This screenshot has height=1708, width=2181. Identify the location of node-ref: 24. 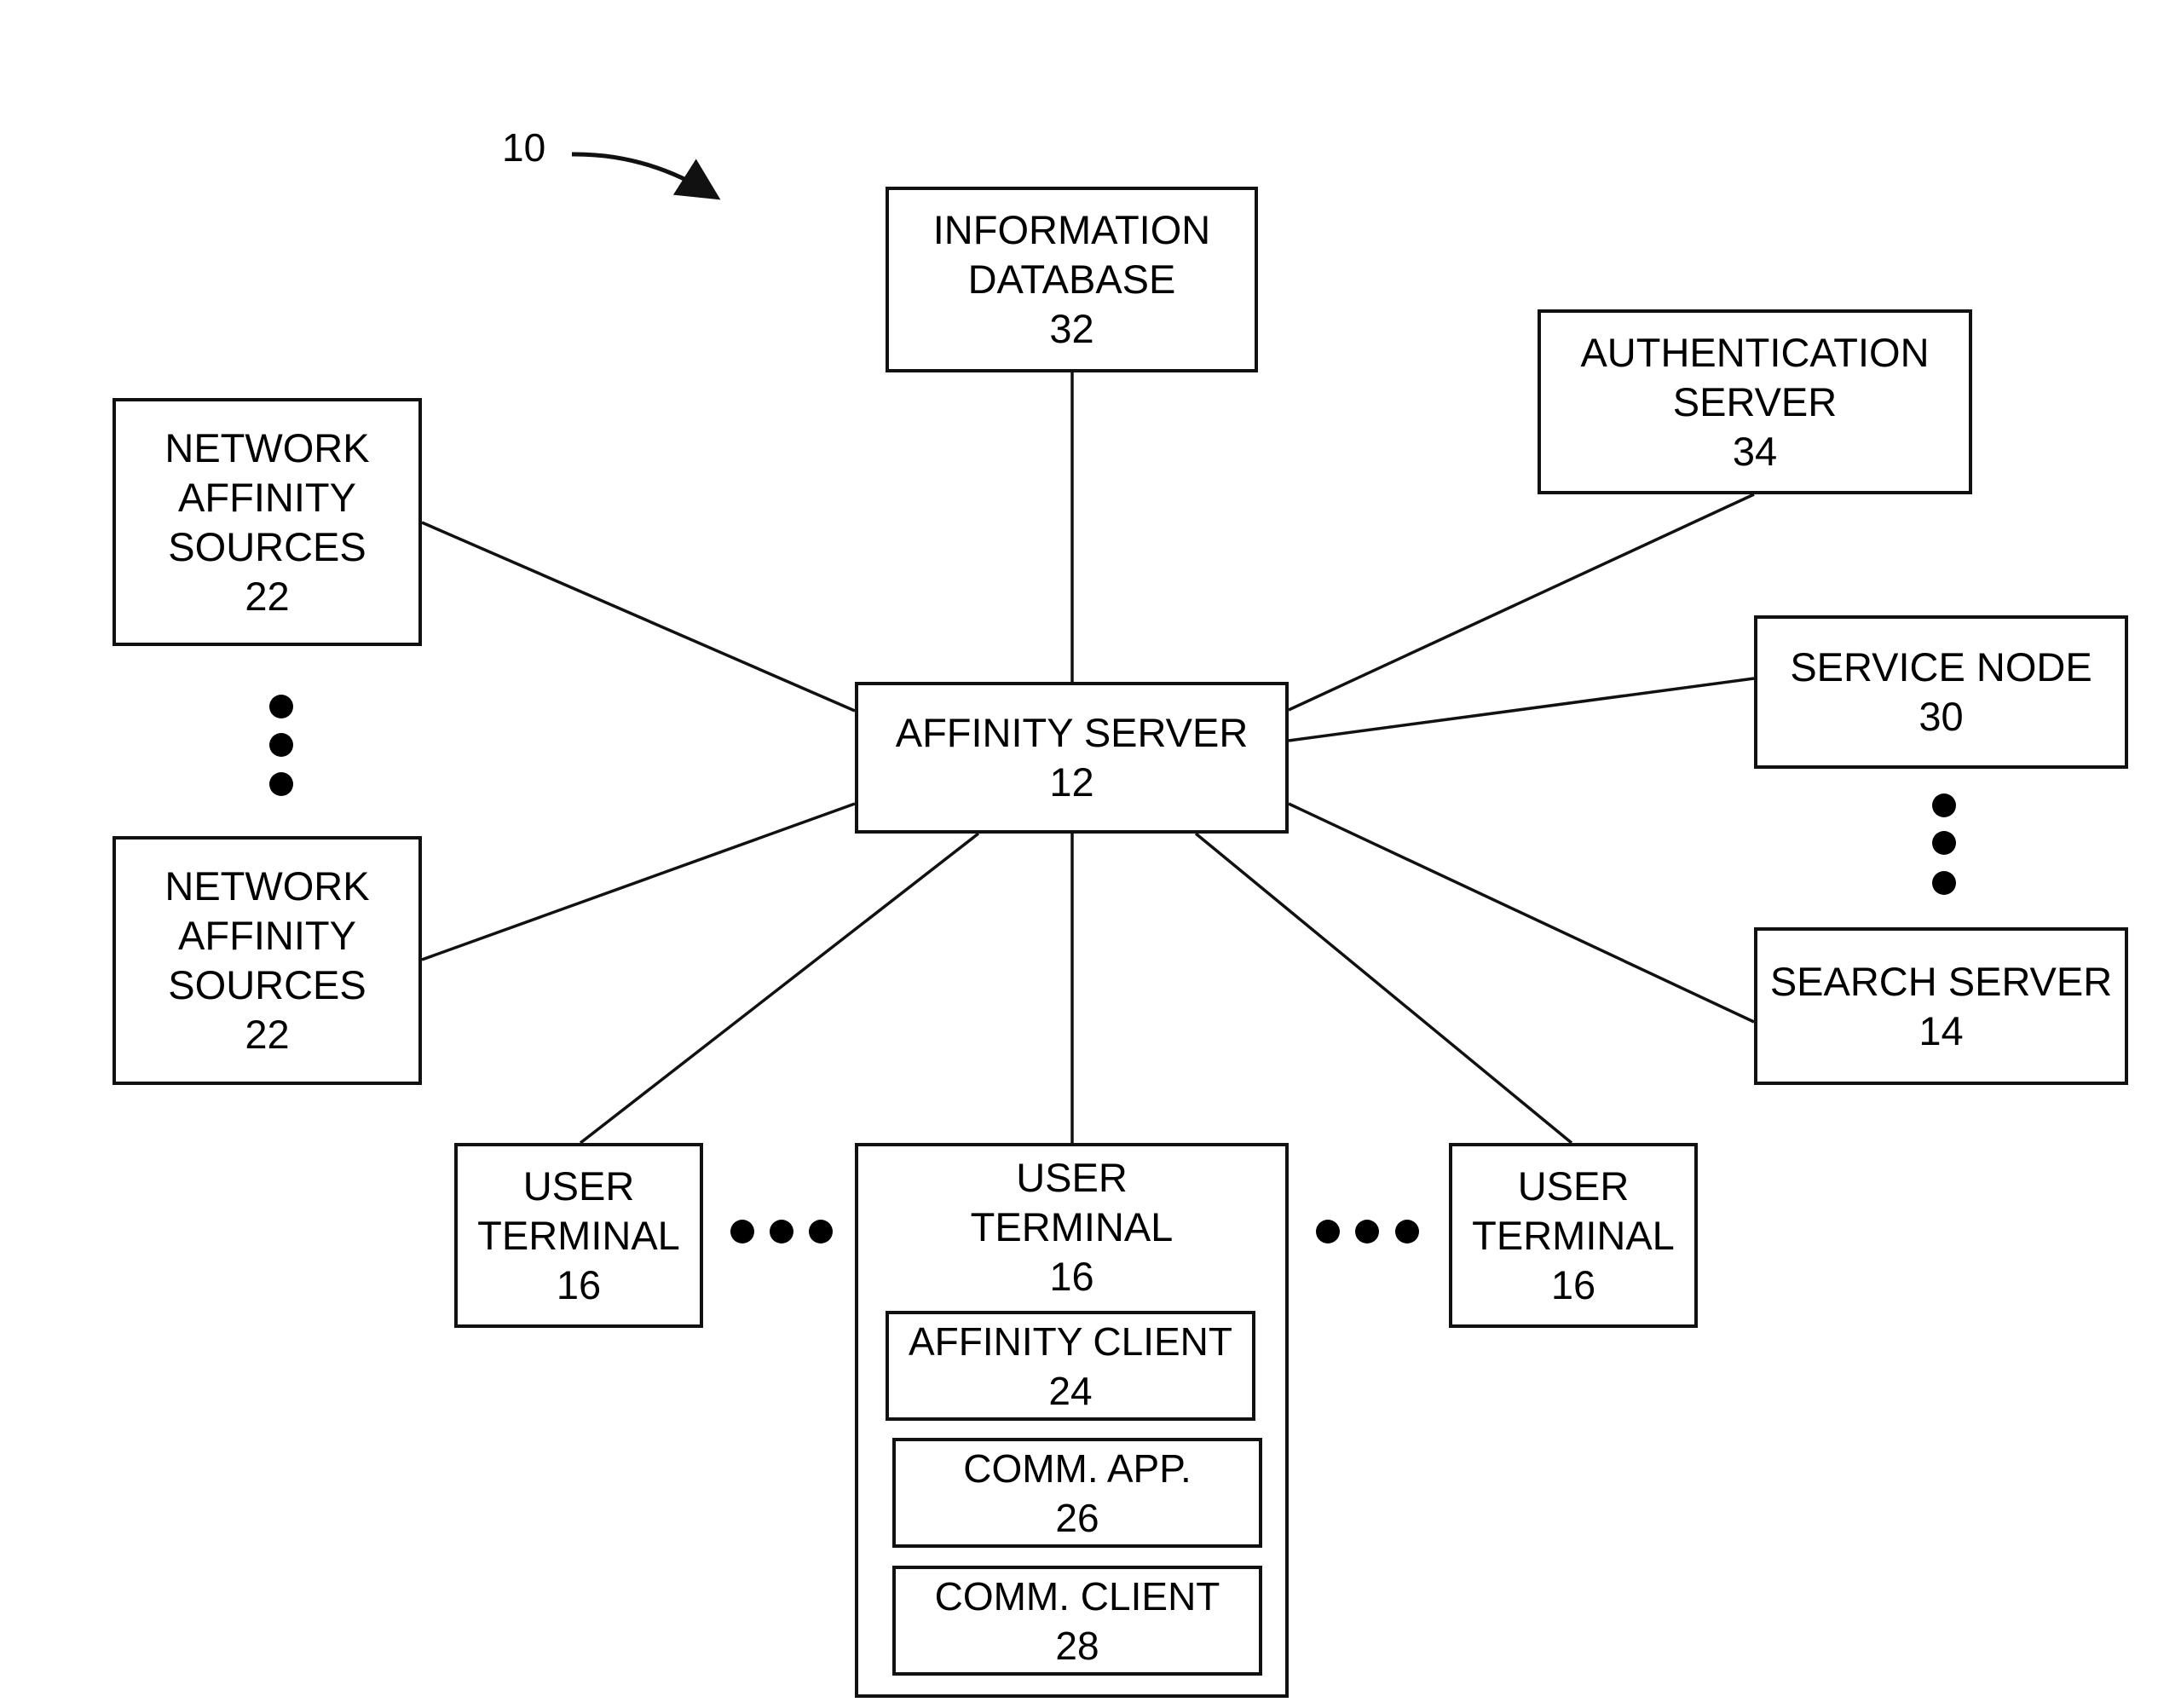
(1070, 1390).